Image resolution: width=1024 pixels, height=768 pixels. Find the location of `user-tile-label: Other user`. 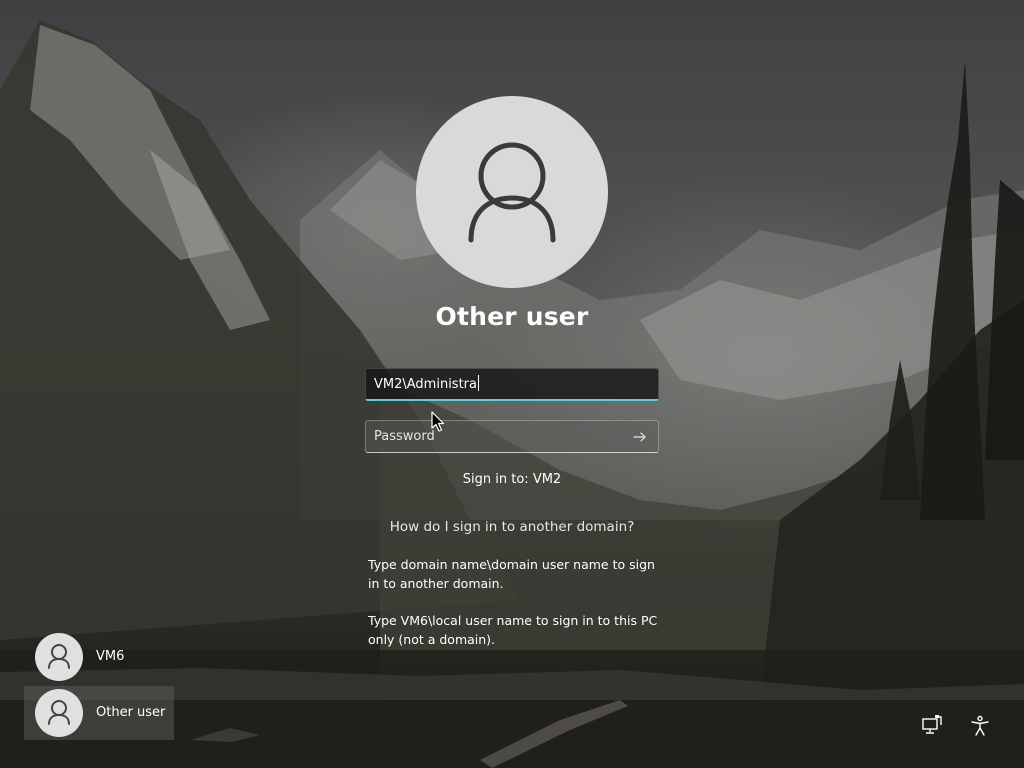

user-tile-label: Other user is located at coordinates (131, 712).